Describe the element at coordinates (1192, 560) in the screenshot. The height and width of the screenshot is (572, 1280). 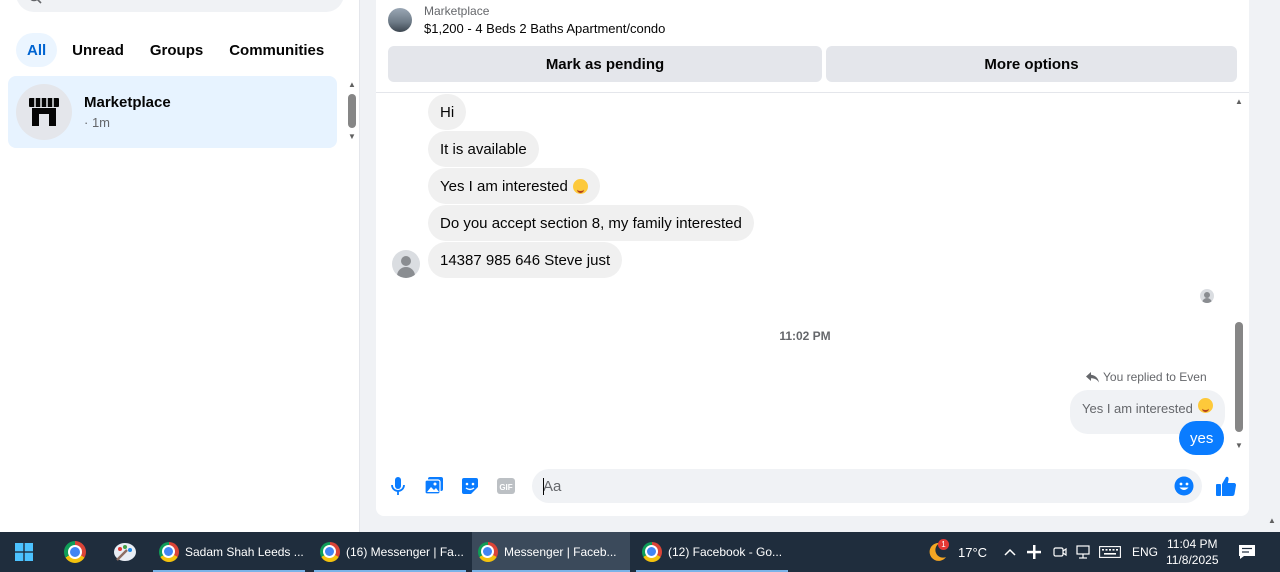
I see `clock-date: 11/8/2025` at that location.